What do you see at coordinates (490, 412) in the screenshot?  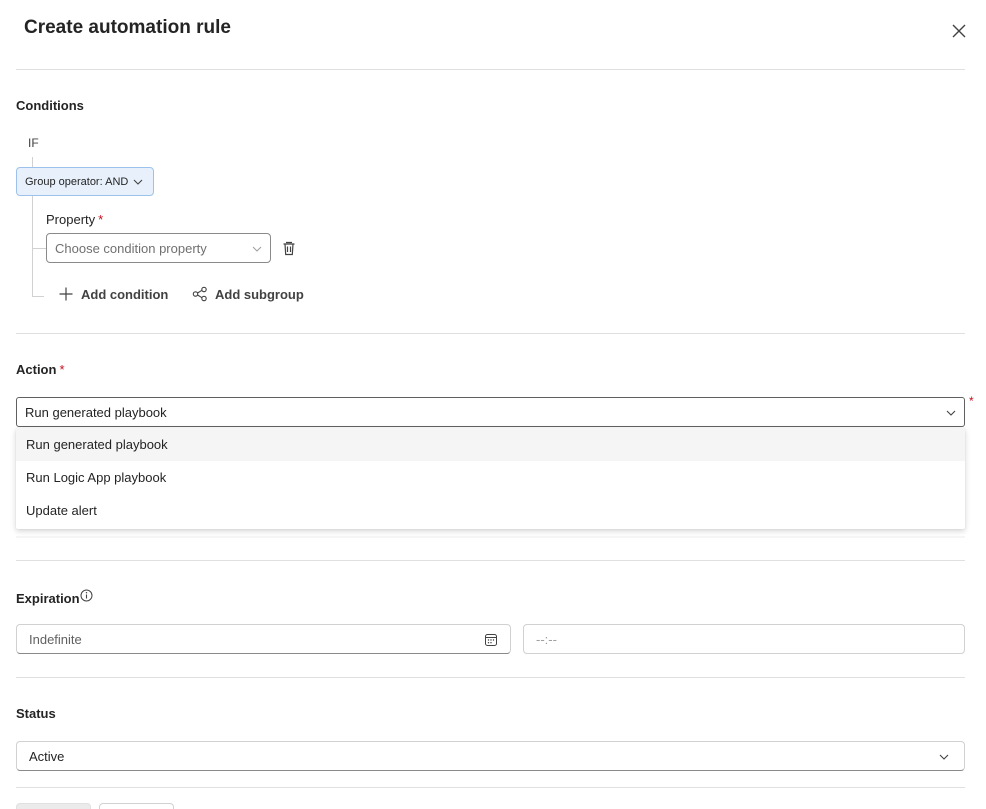 I see `action-dropdown: Run generated playbook` at bounding box center [490, 412].